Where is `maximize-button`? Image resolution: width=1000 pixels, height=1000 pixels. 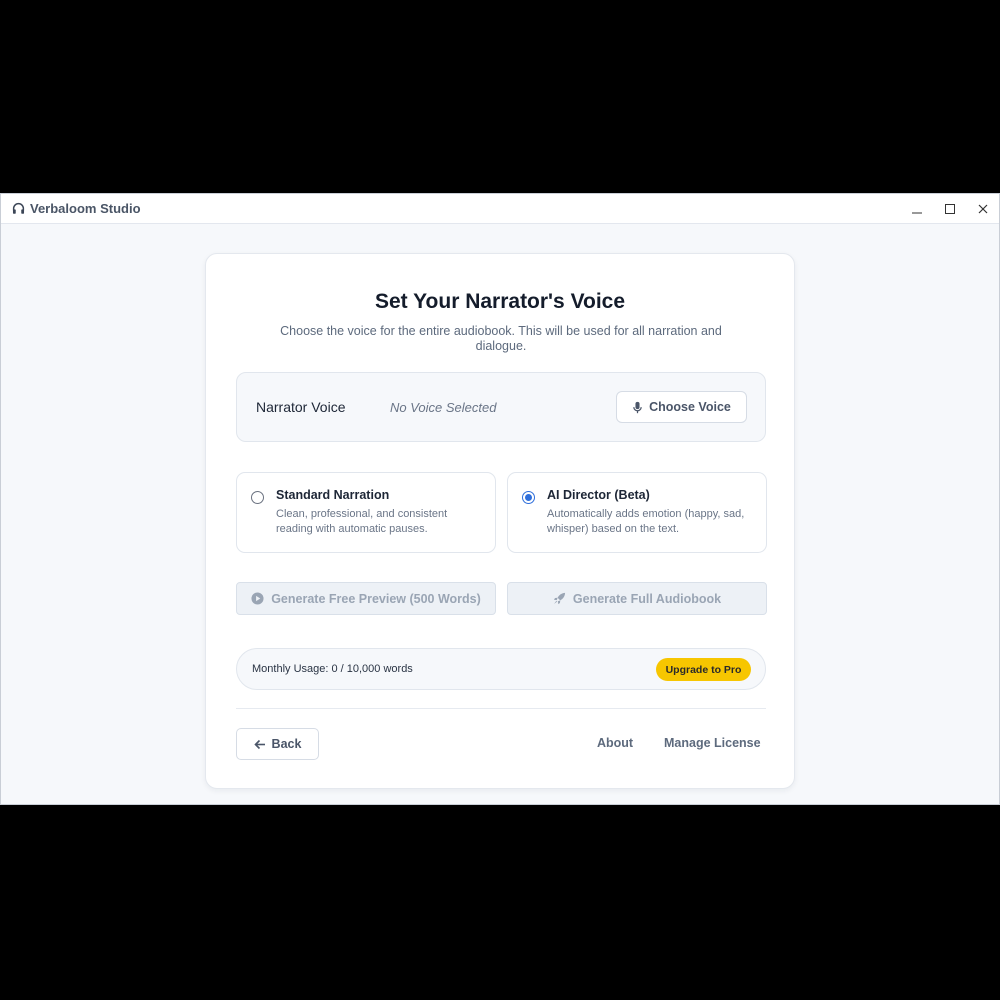
maximize-button is located at coordinates (949, 208).